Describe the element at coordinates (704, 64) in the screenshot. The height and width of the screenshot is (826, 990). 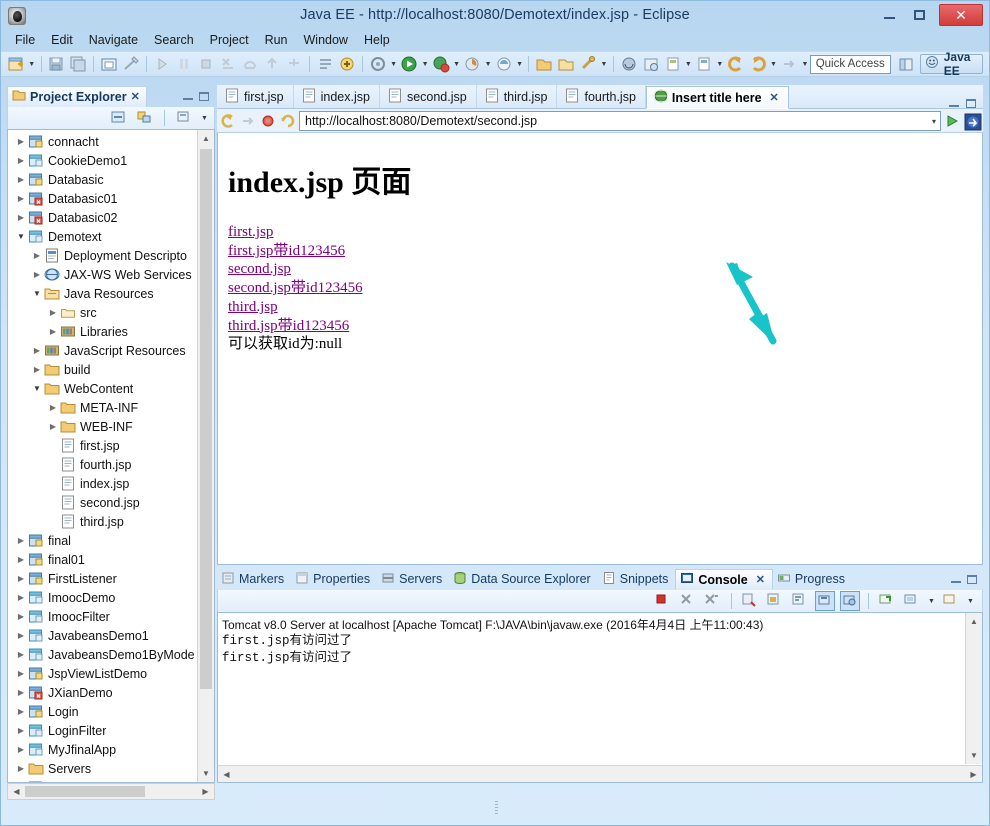
I see `new-annotation-icon` at that location.